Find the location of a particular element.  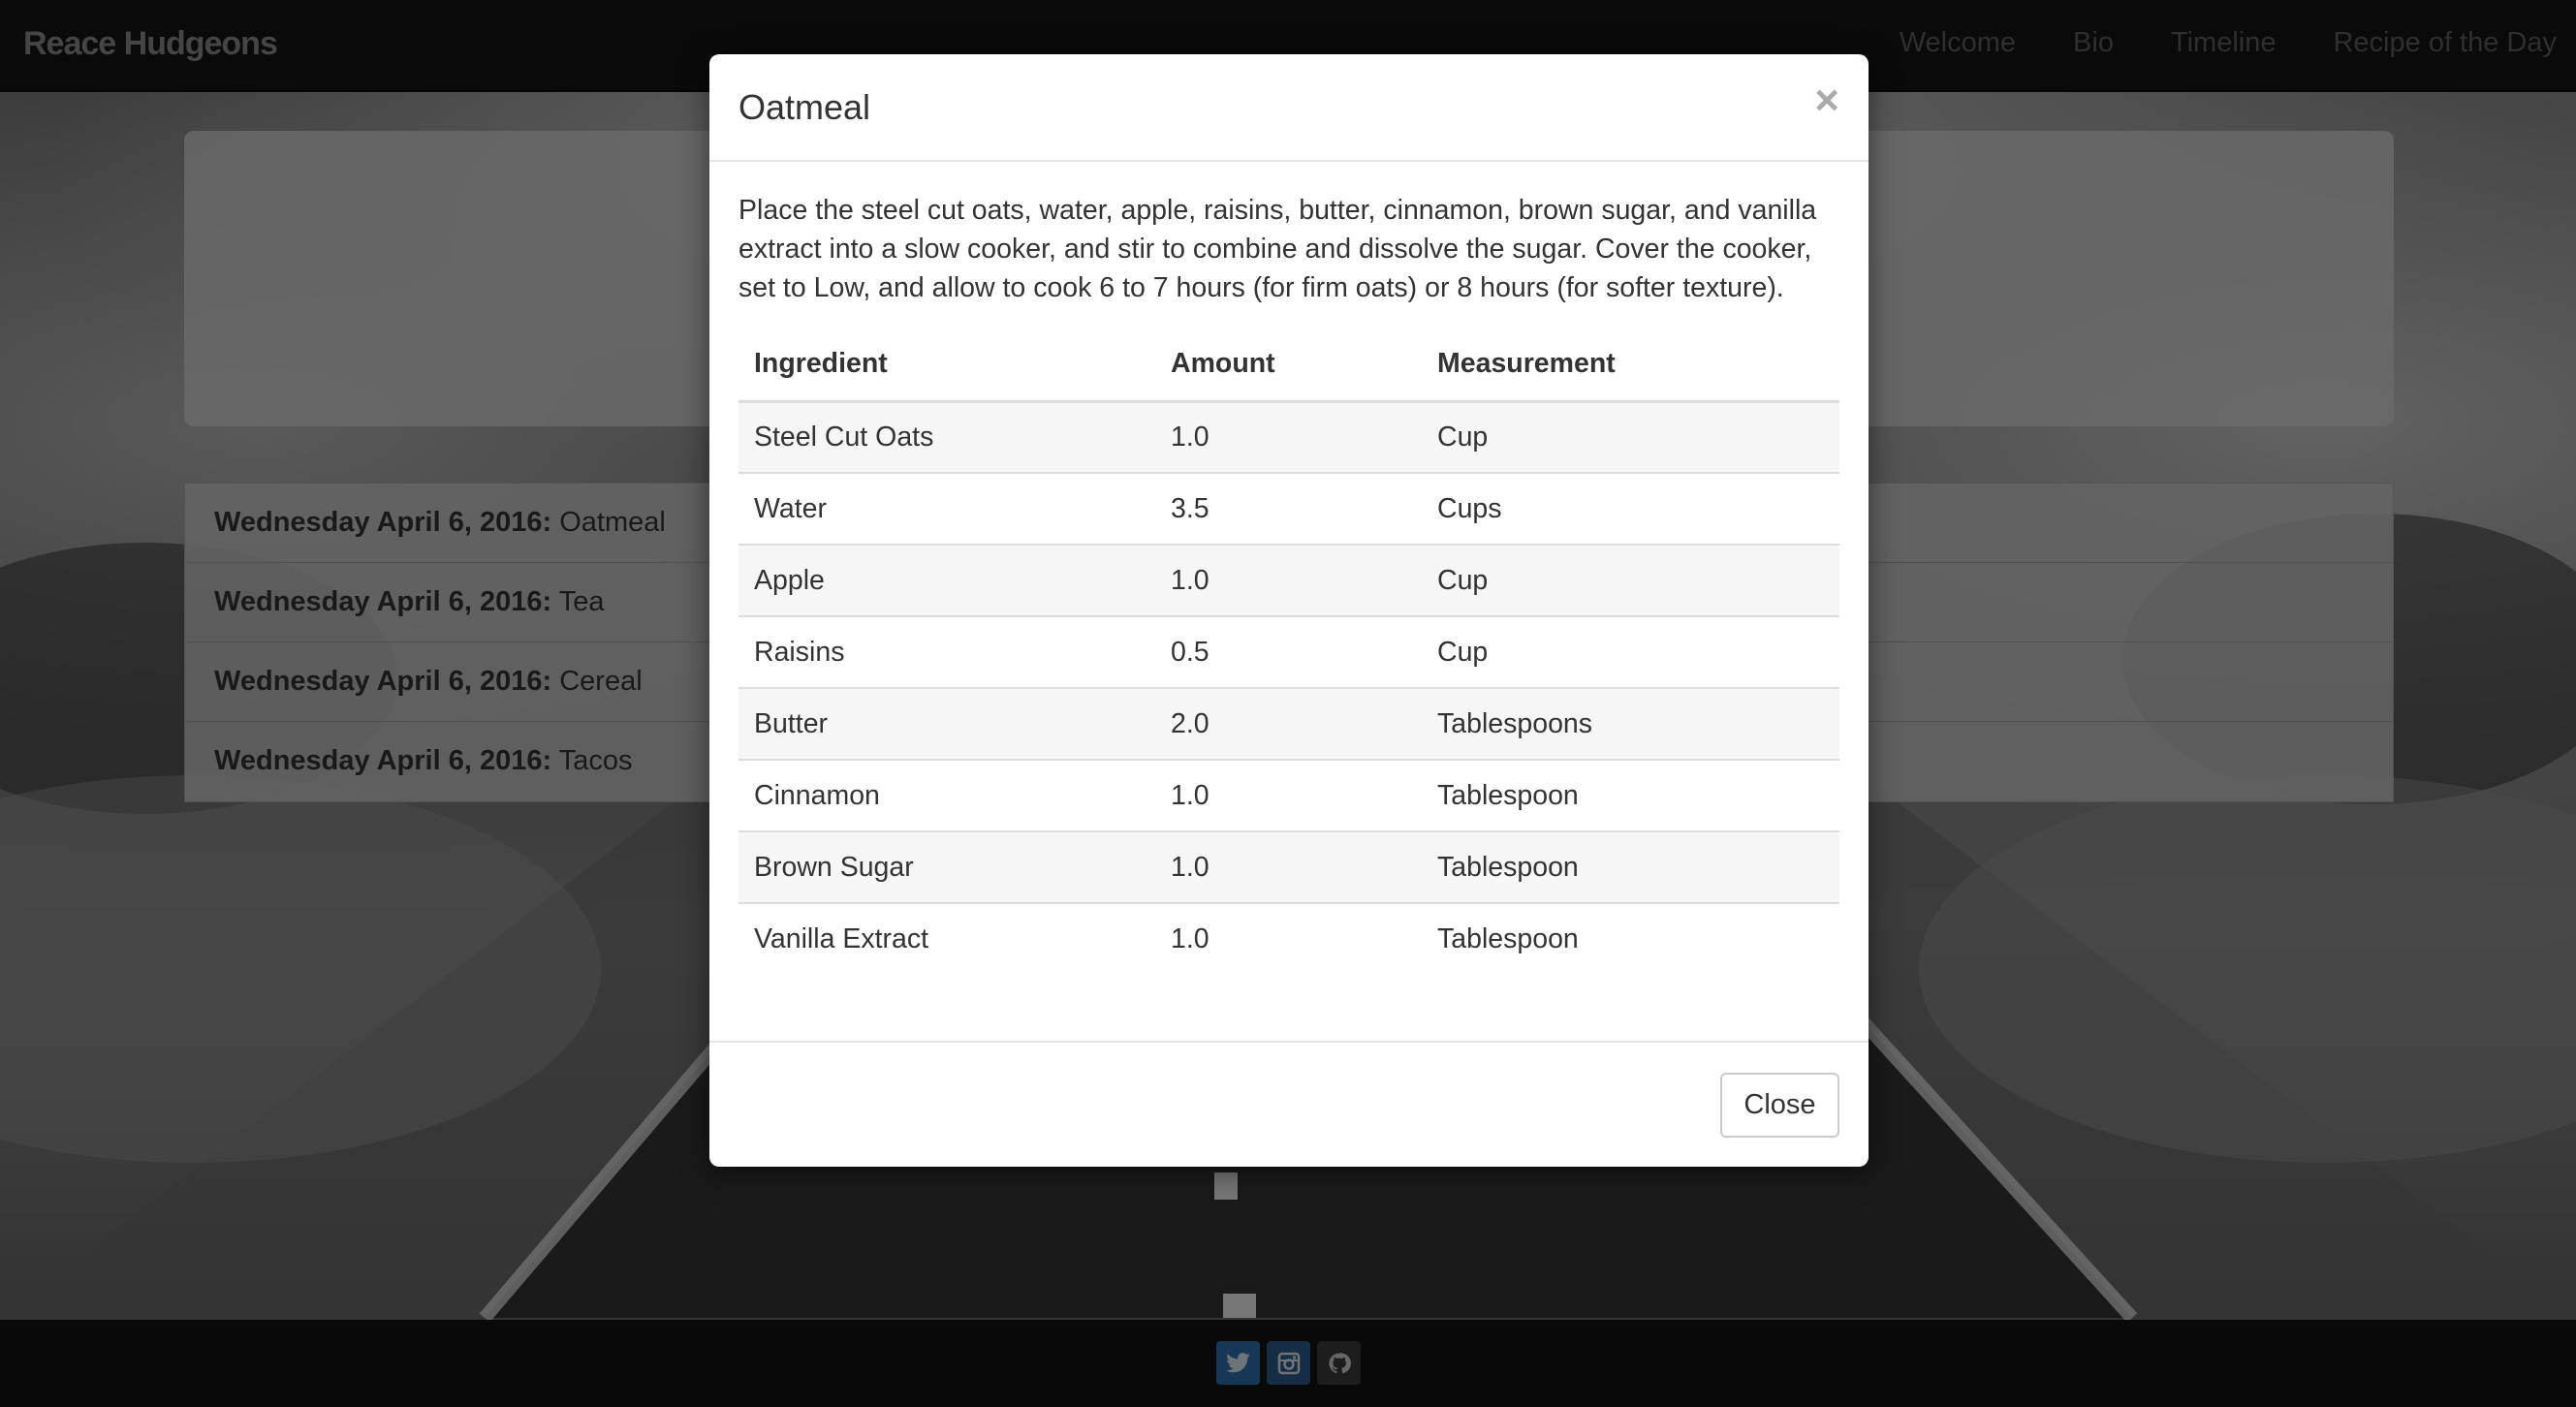

amount-cell: 2.0 is located at coordinates (1288, 723).